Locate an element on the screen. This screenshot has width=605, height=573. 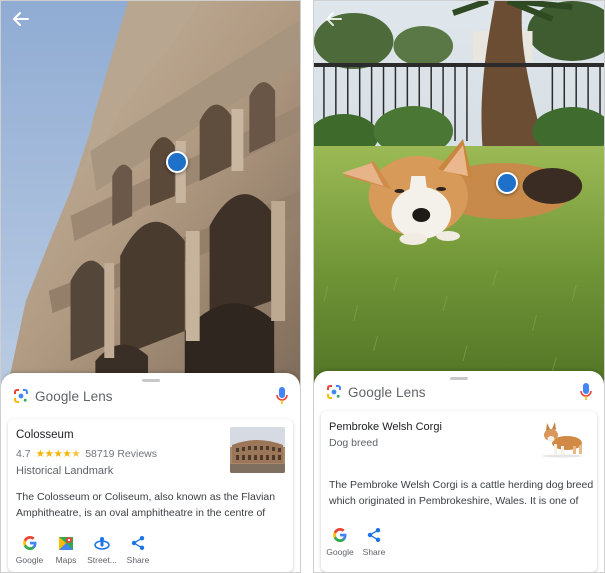
result-title: Pembroke Welsh Corgi is located at coordinates (385, 427).